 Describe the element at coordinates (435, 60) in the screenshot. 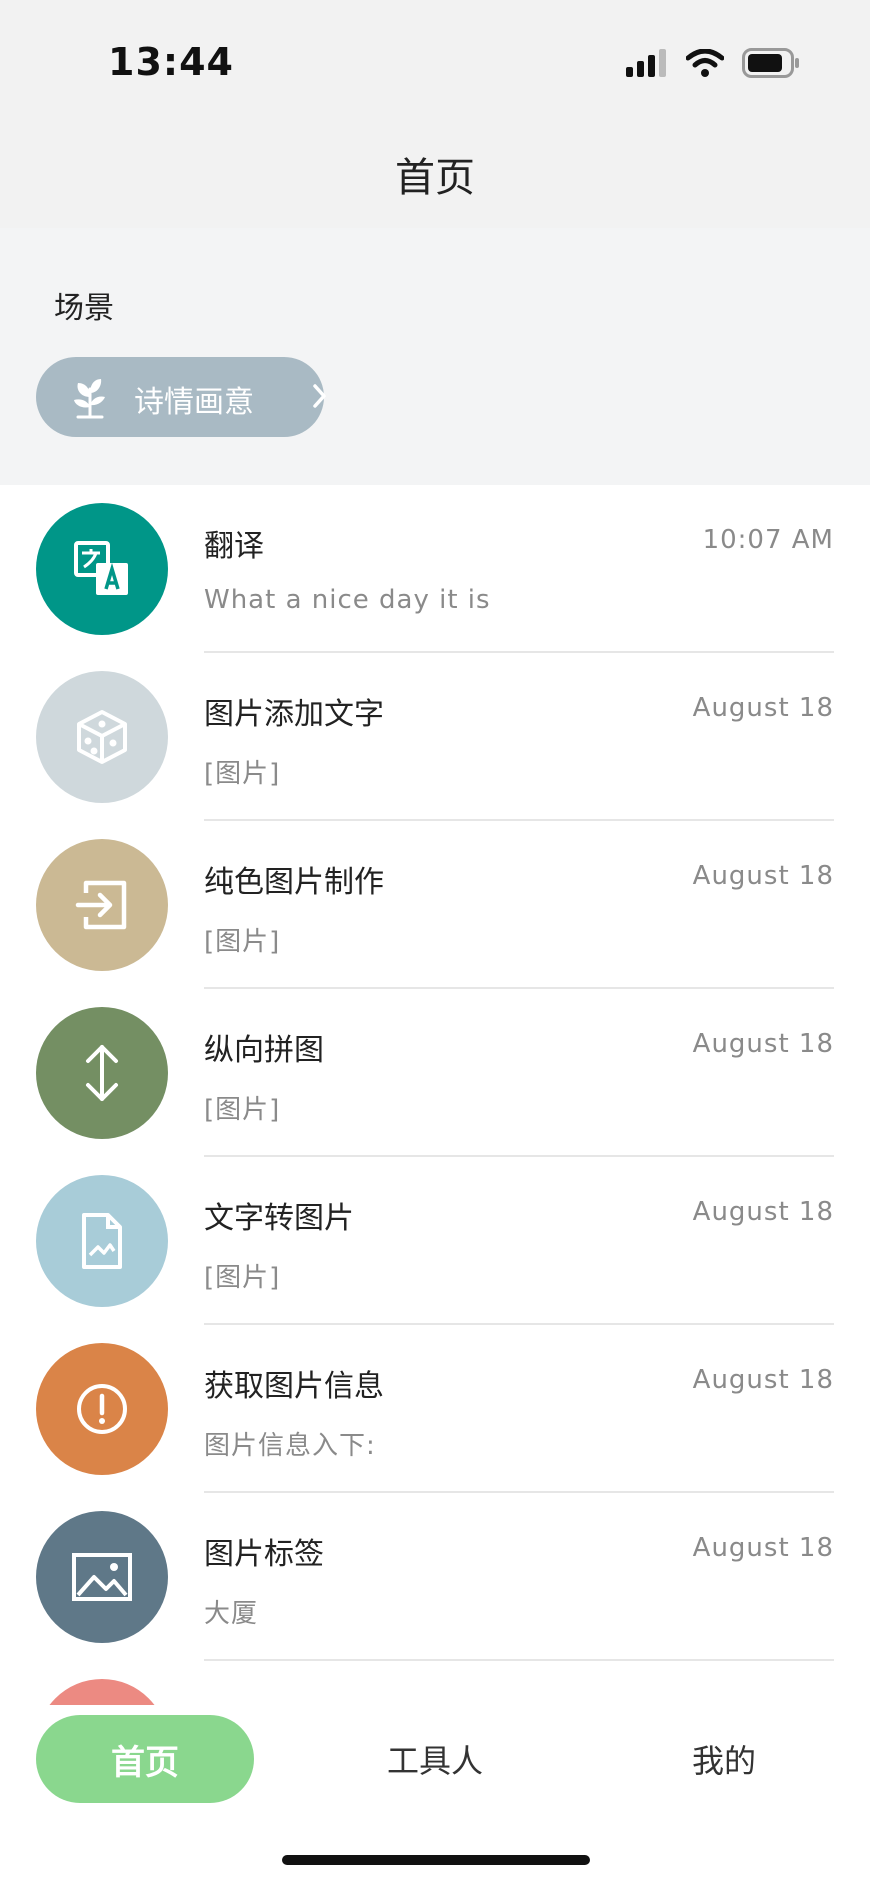

I see `status-bar: 13:44` at that location.